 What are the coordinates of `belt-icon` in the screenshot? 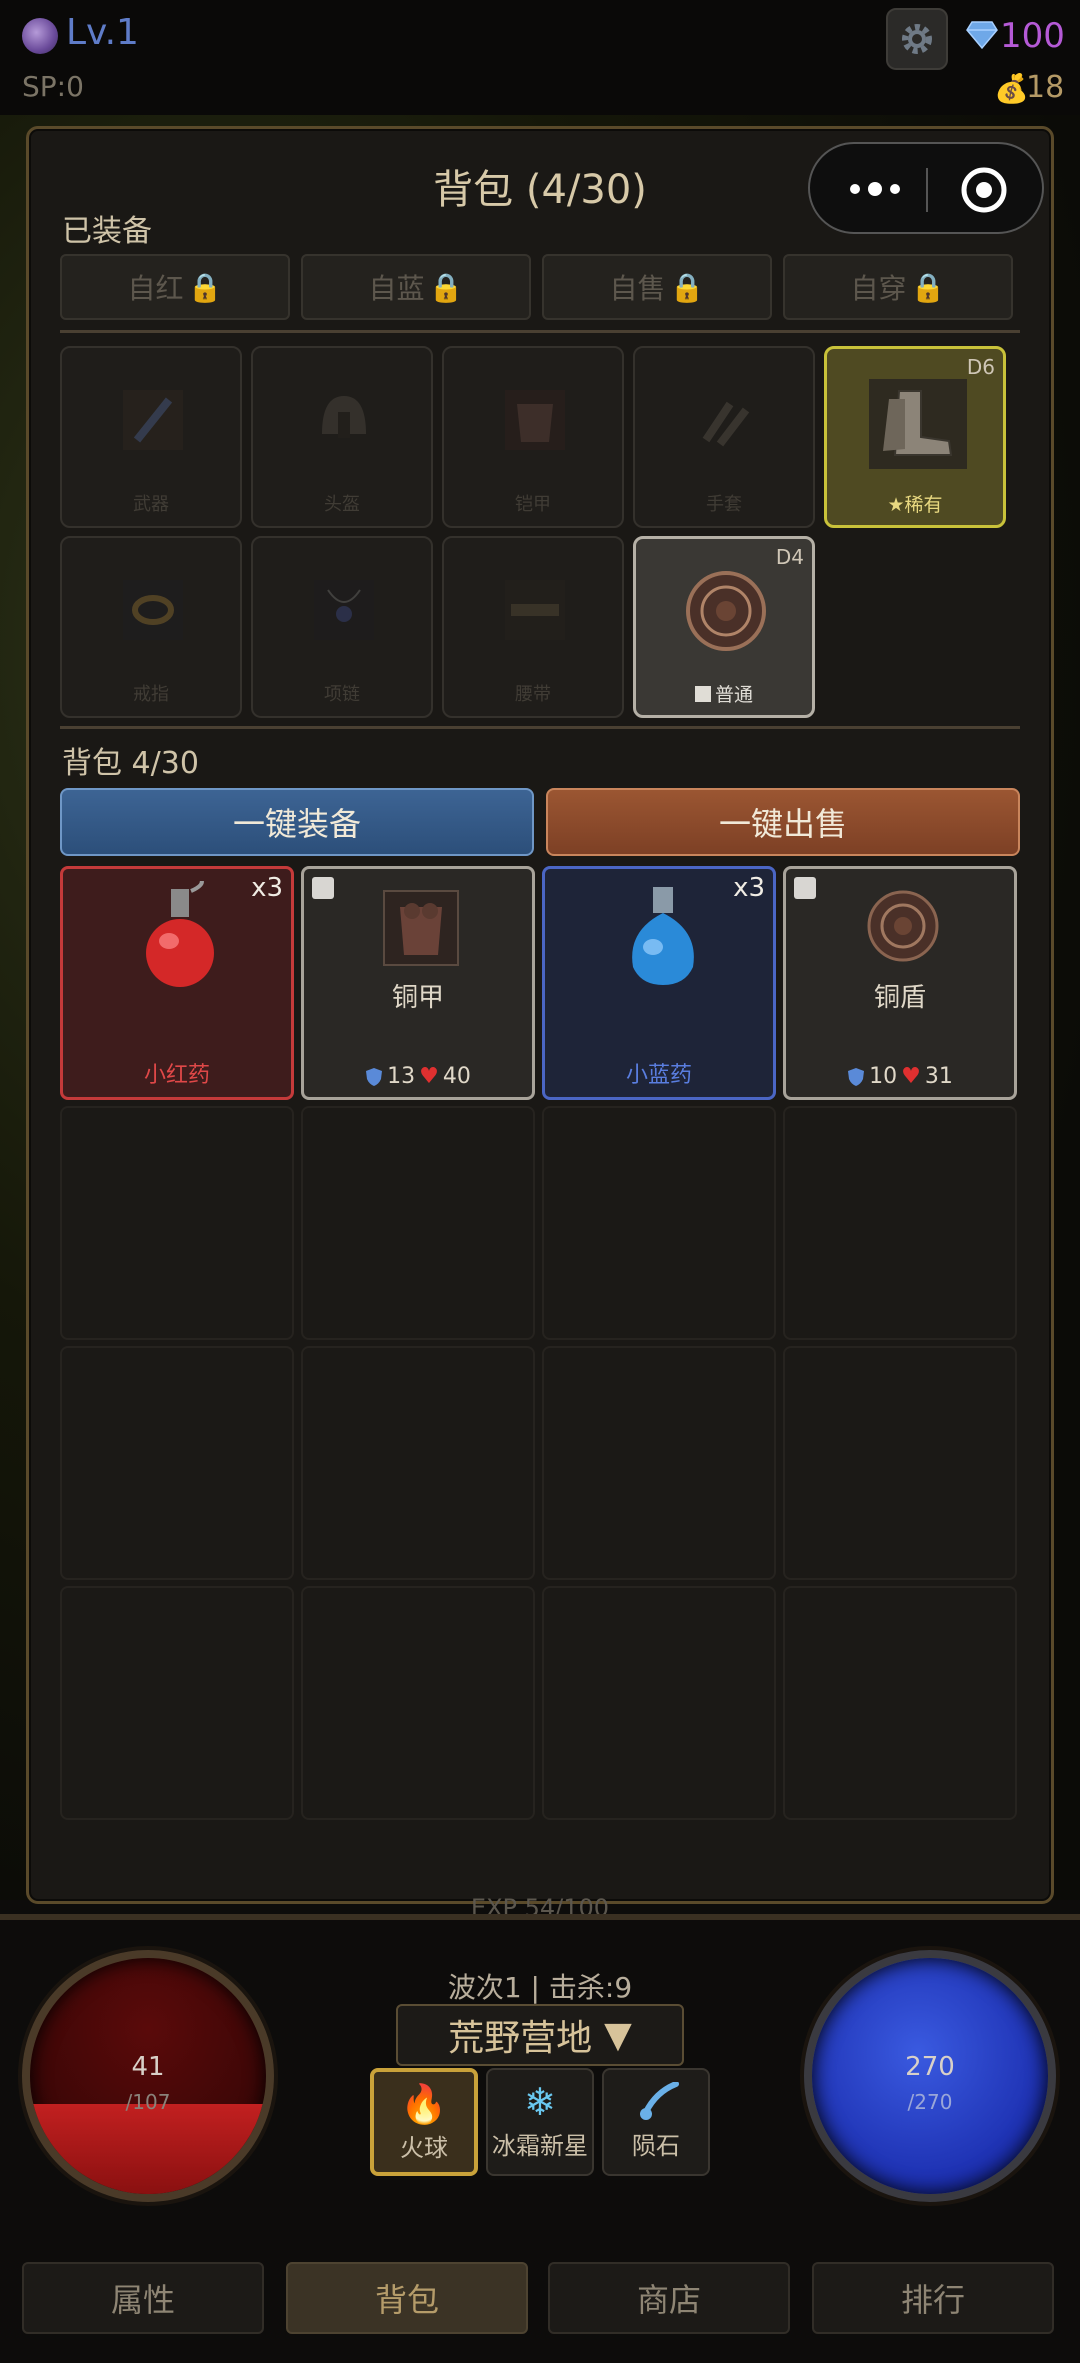 It's located at (535, 610).